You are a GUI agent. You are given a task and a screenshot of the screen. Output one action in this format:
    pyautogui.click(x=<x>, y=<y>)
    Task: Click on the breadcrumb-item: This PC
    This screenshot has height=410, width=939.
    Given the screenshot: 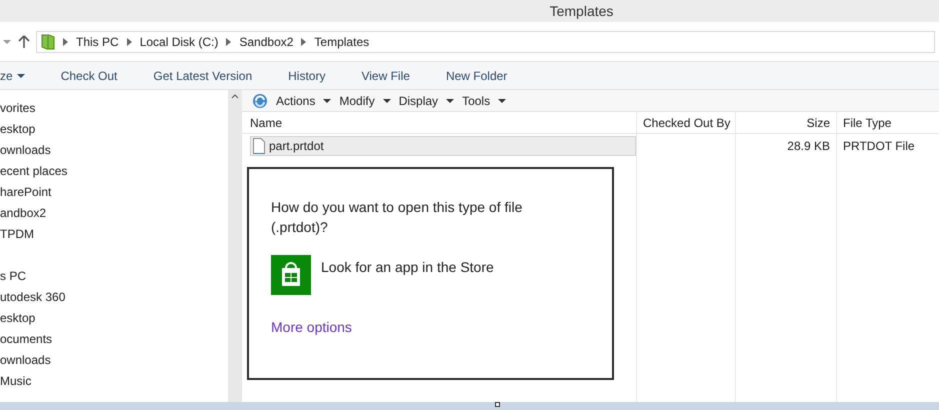 What is the action you would take?
    pyautogui.click(x=97, y=41)
    